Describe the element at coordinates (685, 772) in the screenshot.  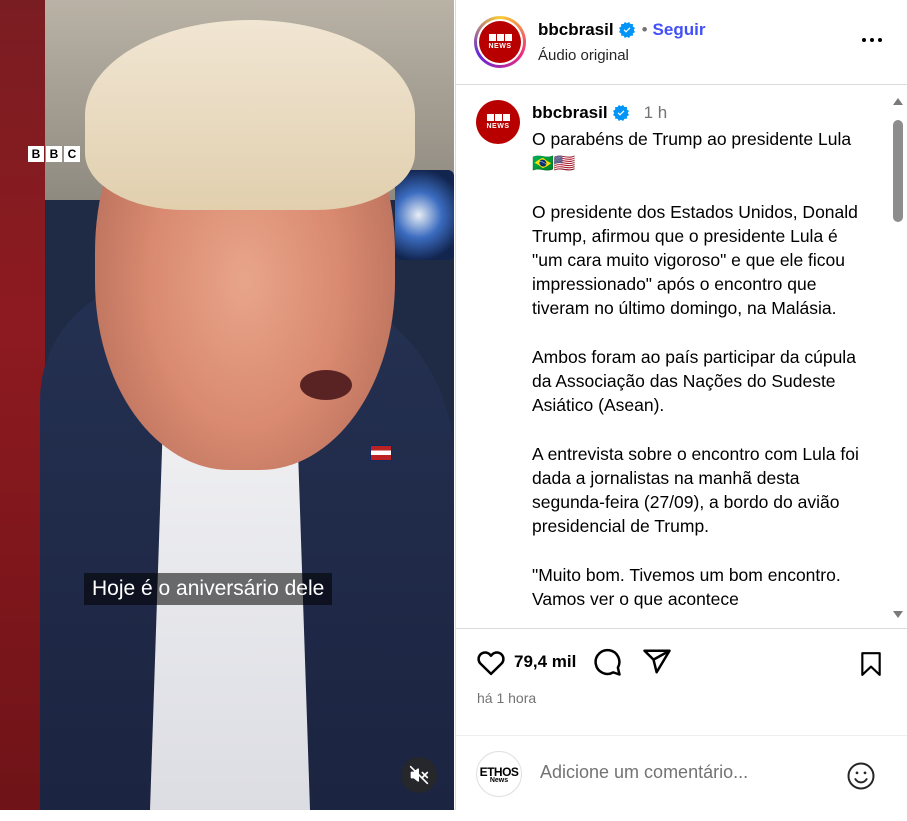
I see `comment-input` at that location.